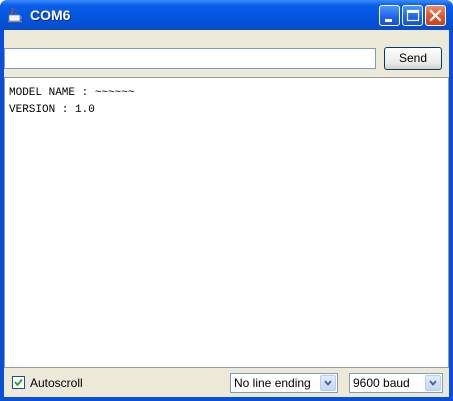 This screenshot has height=401, width=453. Describe the element at coordinates (226, 15) in the screenshot. I see `title-bar: COM6` at that location.